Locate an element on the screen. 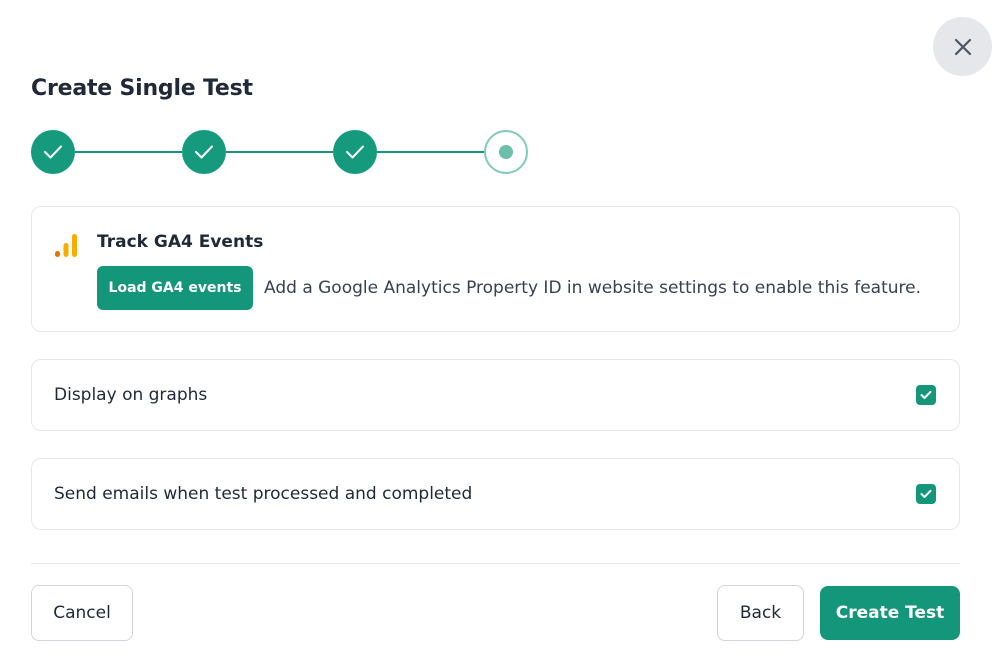 This screenshot has height=663, width=1003. step-1-completed is located at coordinates (53, 152).